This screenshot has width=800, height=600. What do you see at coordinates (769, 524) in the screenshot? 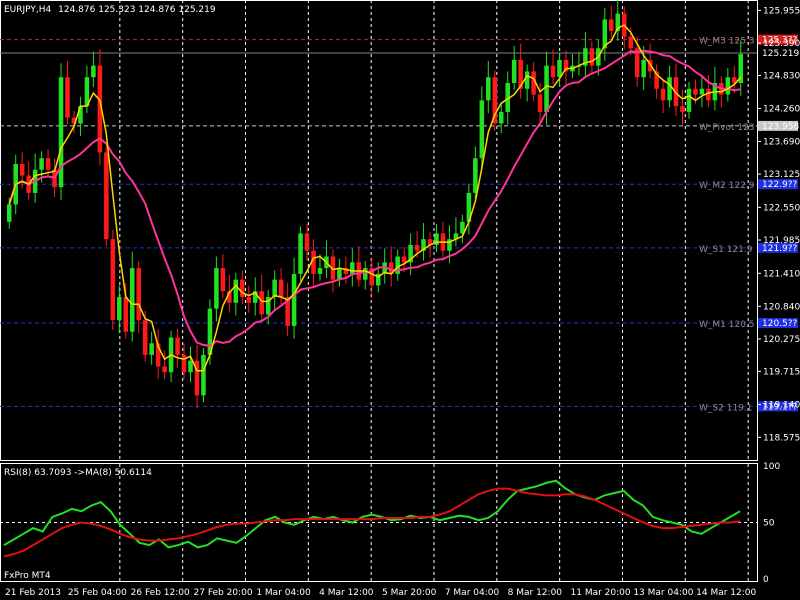
I see `rsi-tick-label: 50` at bounding box center [769, 524].